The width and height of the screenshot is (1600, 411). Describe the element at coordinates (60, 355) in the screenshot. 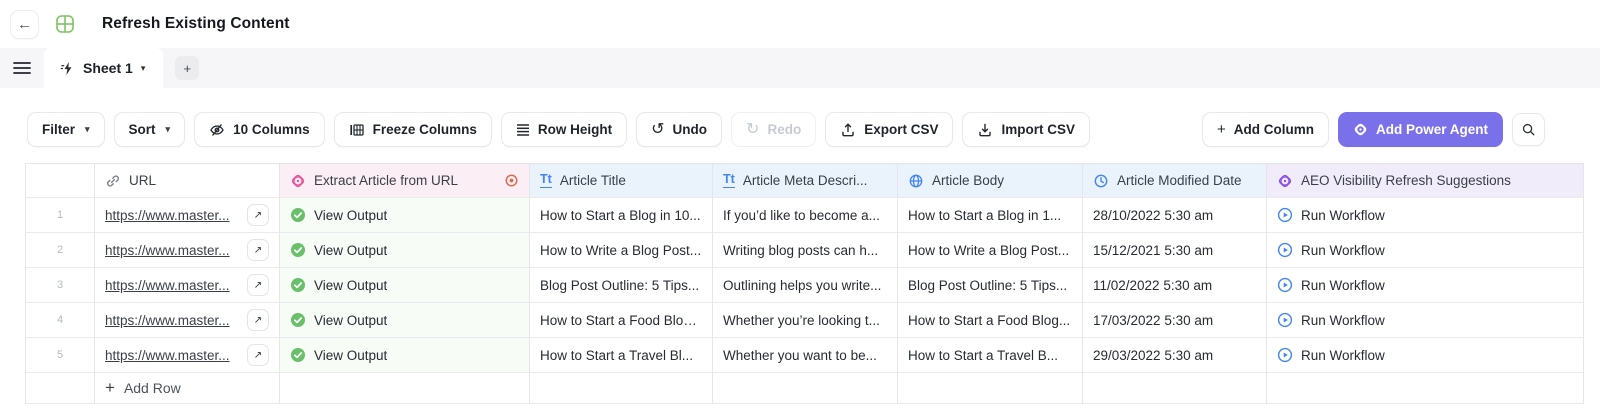

I see `row-number-cell: 5` at that location.